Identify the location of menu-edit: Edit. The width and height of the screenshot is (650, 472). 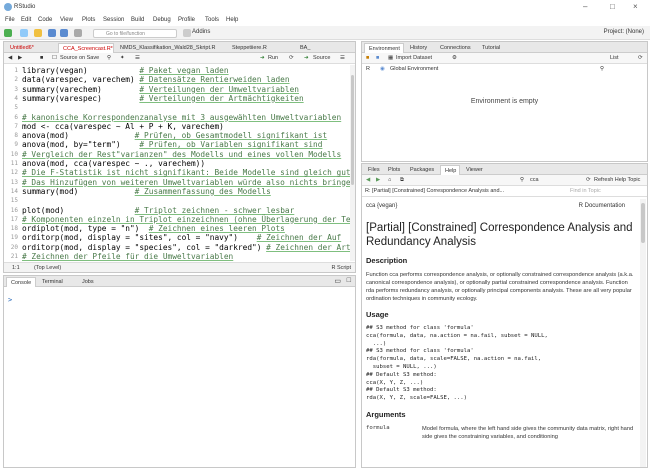
(26, 20).